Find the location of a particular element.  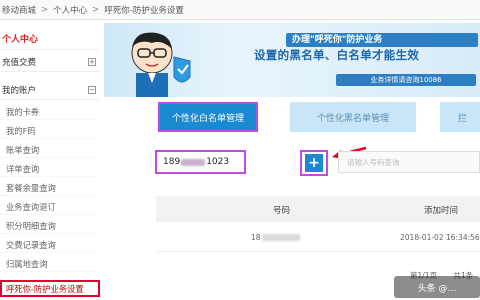

plus-icon: + is located at coordinates (314, 163).